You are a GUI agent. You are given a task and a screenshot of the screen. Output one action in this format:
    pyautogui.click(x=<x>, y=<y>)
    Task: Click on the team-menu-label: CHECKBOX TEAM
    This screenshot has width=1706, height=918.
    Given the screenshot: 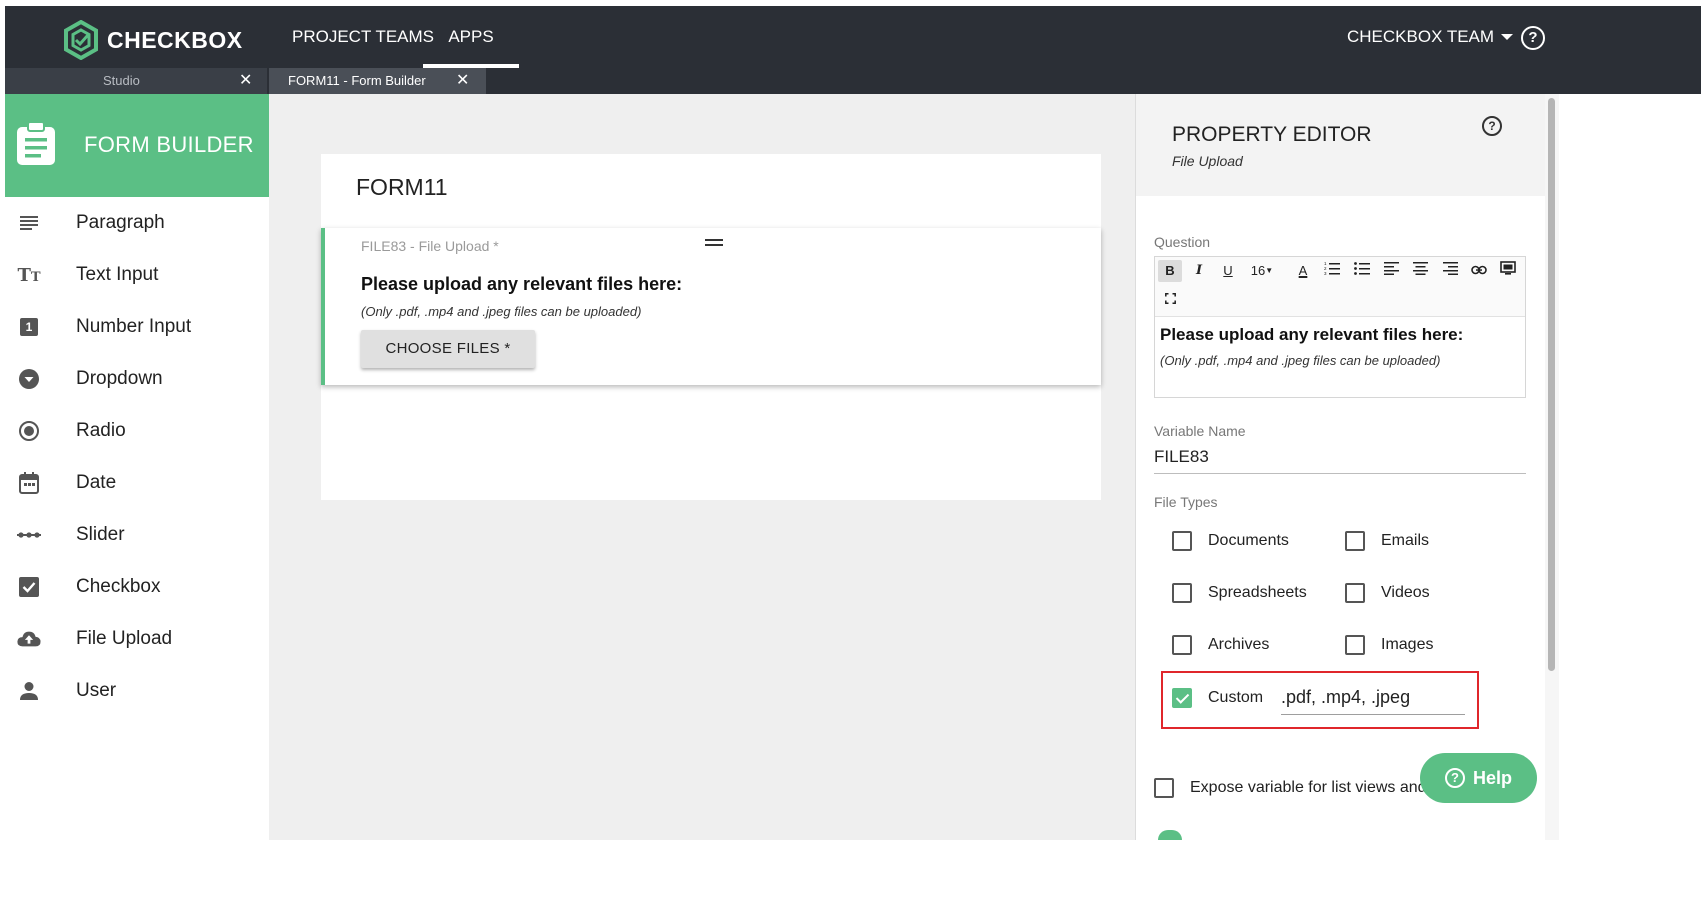 What is the action you would take?
    pyautogui.click(x=1421, y=36)
    